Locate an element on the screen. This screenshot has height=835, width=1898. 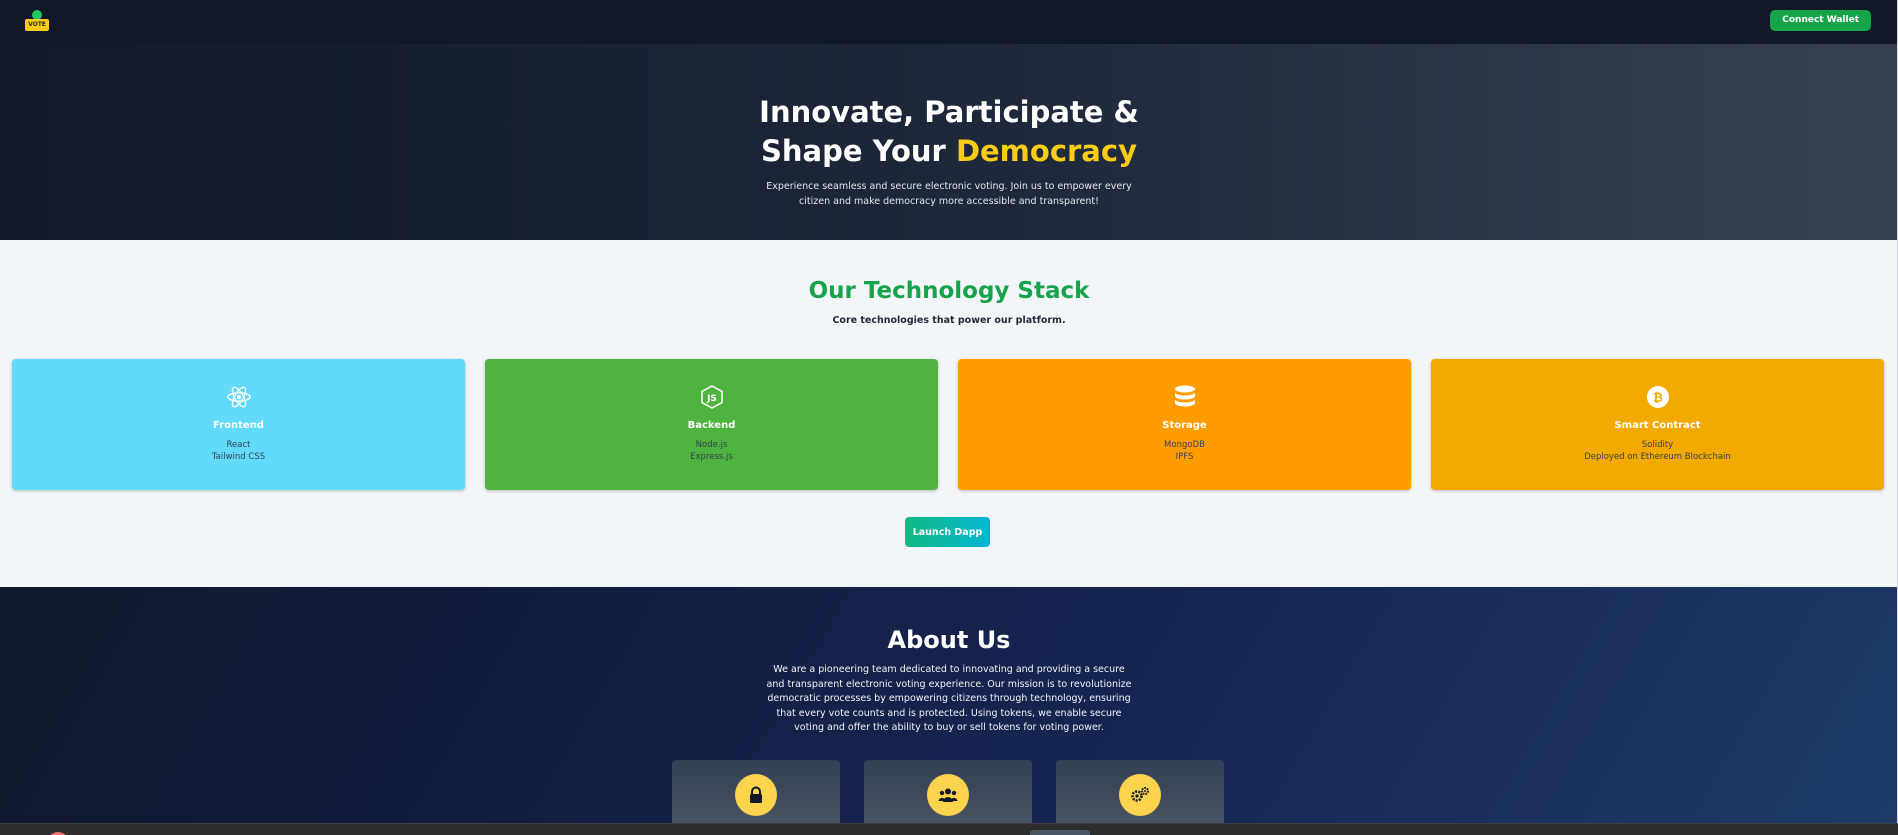
users-icon is located at coordinates (948, 795).